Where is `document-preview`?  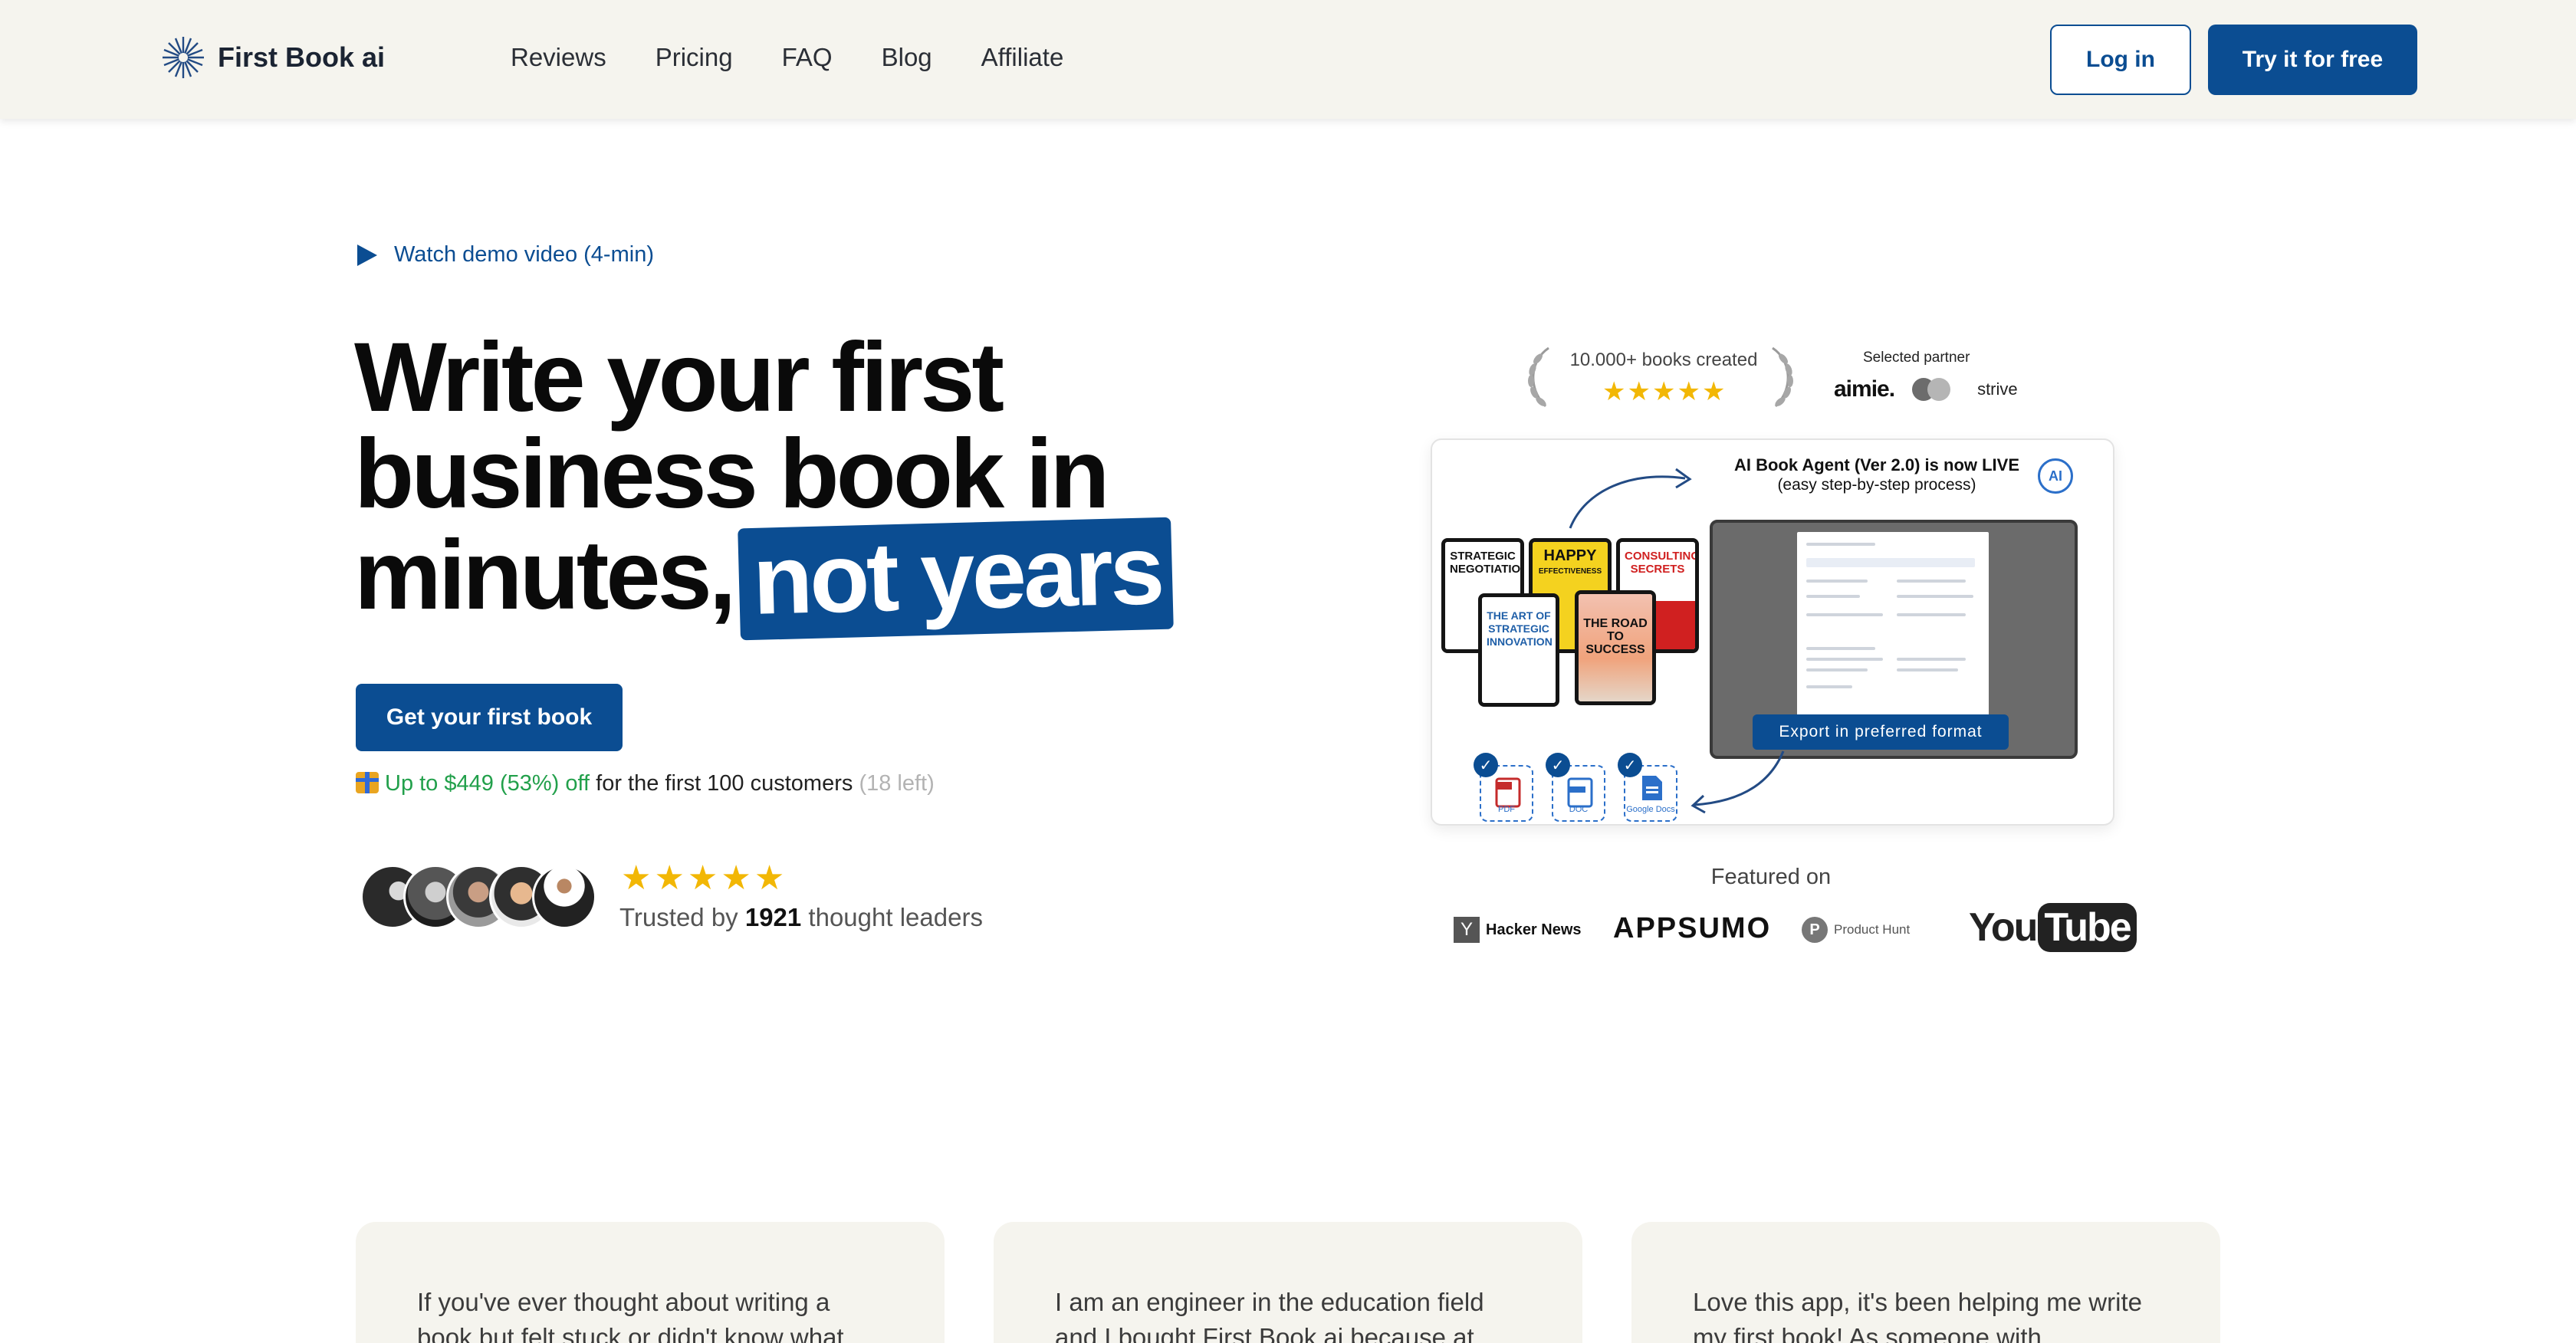 document-preview is located at coordinates (1893, 628).